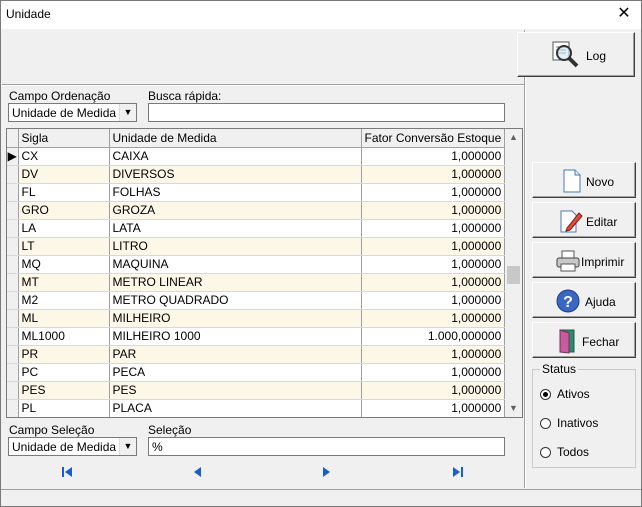 The width and height of the screenshot is (642, 507). What do you see at coordinates (64, 318) in the screenshot?
I see `cell-sigla: ML` at bounding box center [64, 318].